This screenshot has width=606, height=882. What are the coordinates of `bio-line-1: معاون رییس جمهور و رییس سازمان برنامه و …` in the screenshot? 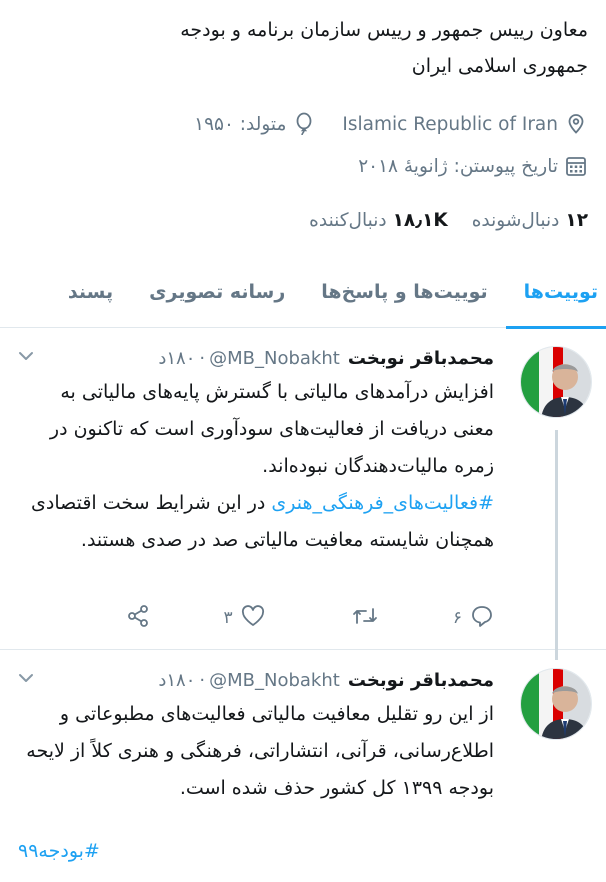 It's located at (384, 30).